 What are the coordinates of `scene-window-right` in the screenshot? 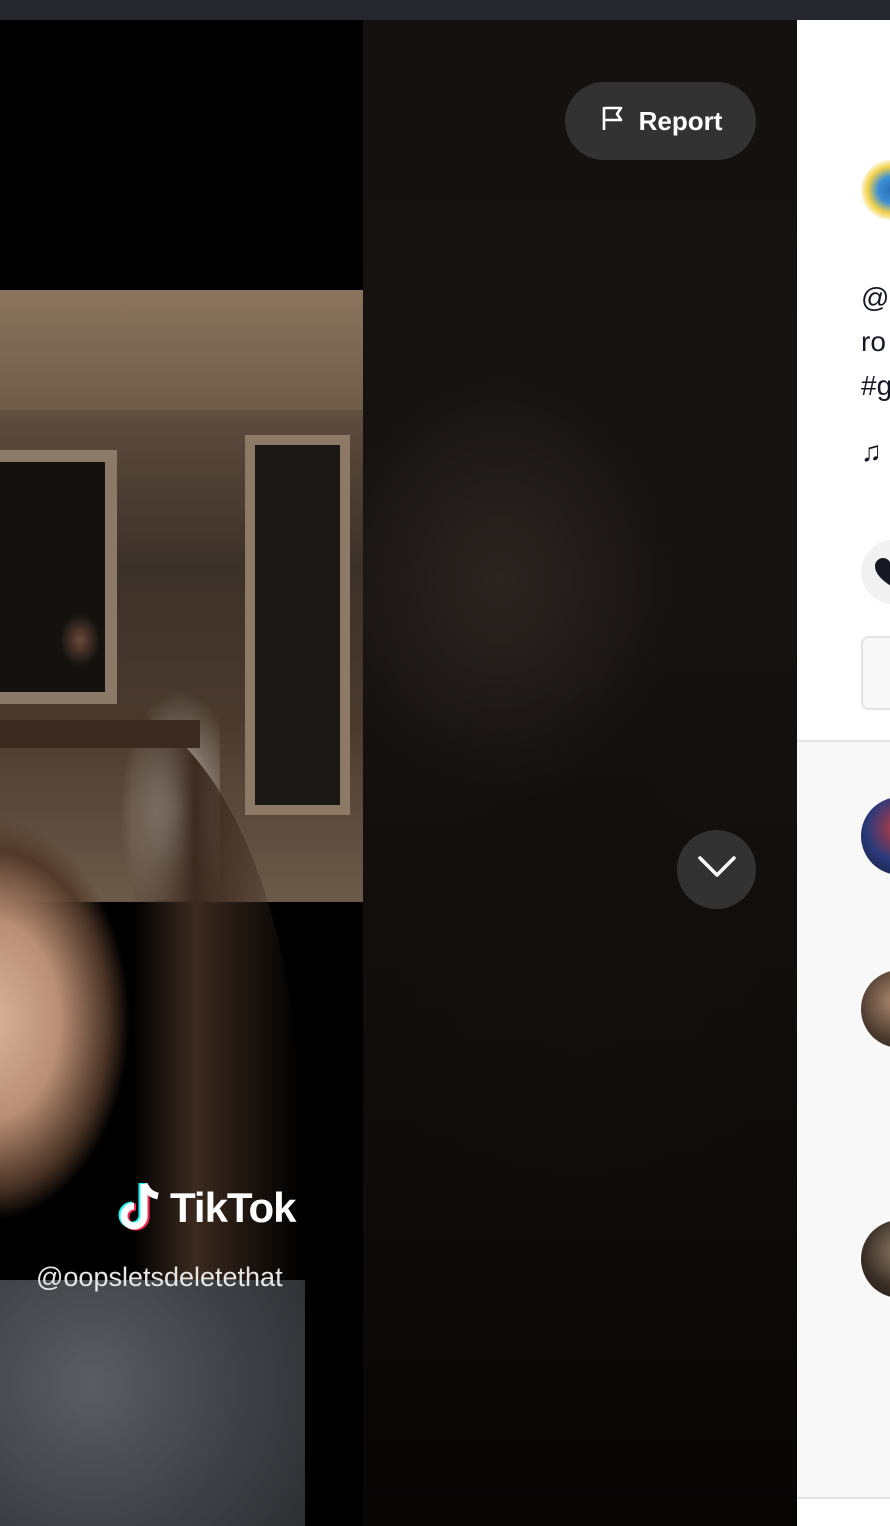 It's located at (297, 625).